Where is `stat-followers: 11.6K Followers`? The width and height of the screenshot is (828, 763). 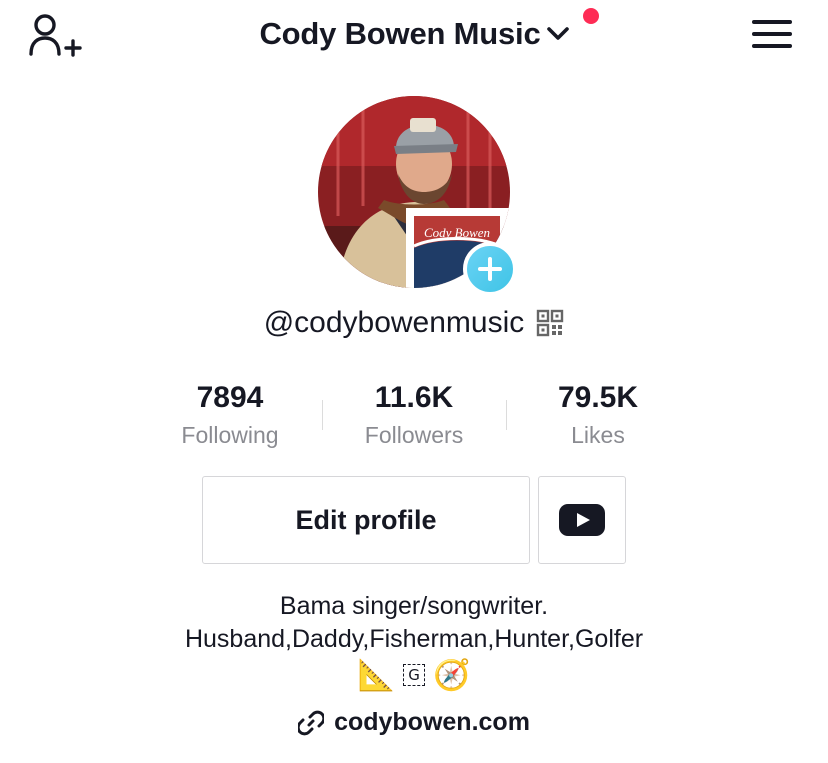 stat-followers: 11.6K Followers is located at coordinates (414, 418).